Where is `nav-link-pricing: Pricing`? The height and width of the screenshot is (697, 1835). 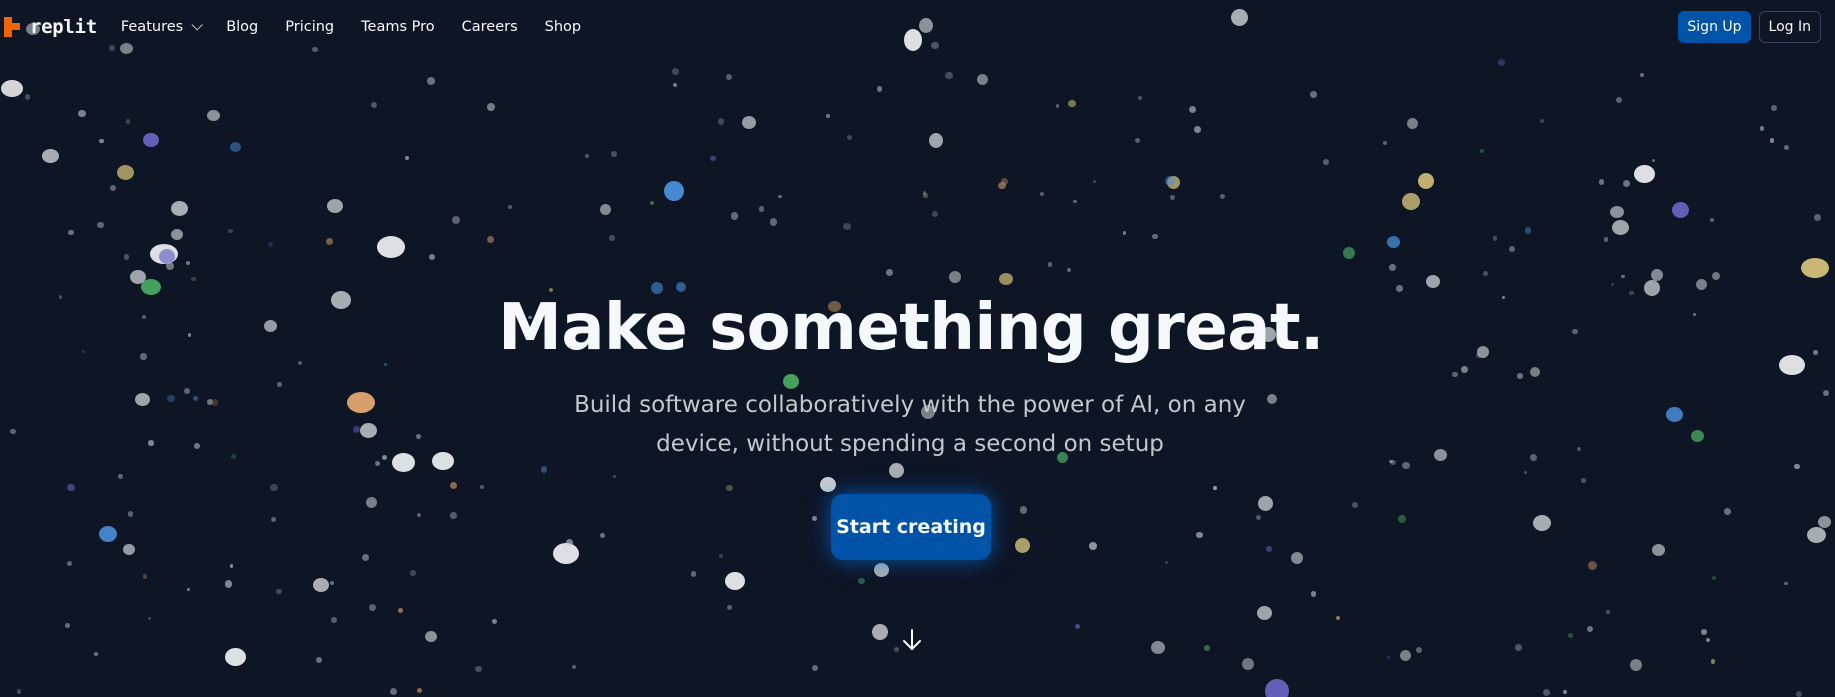 nav-link-pricing: Pricing is located at coordinates (309, 27).